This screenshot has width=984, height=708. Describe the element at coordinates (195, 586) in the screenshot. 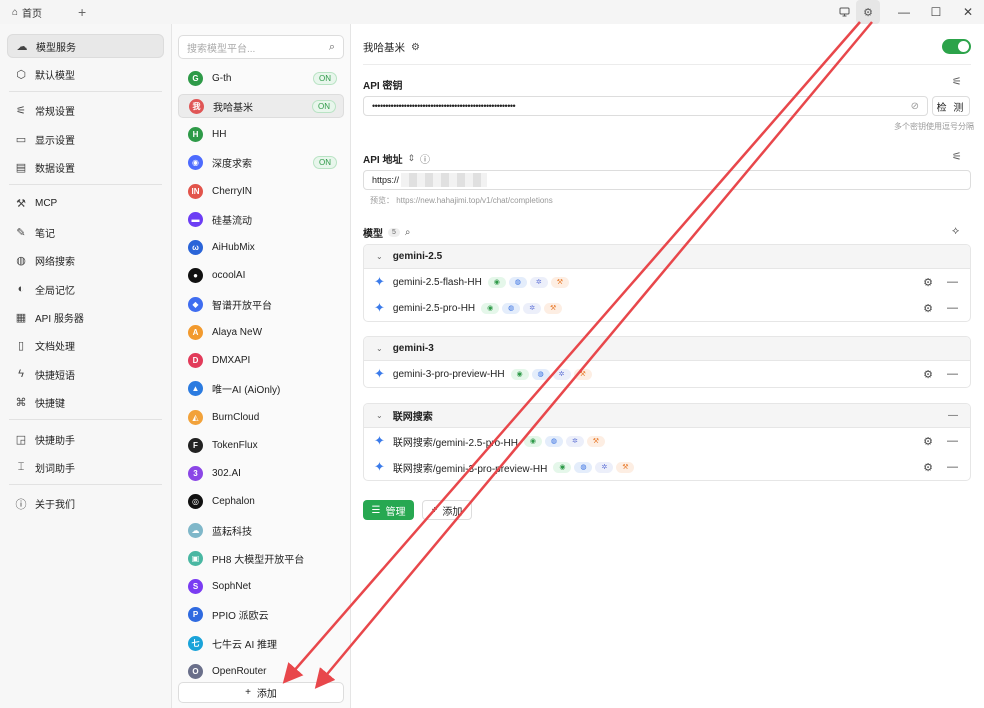

I see `provider-logo-icon: S` at that location.